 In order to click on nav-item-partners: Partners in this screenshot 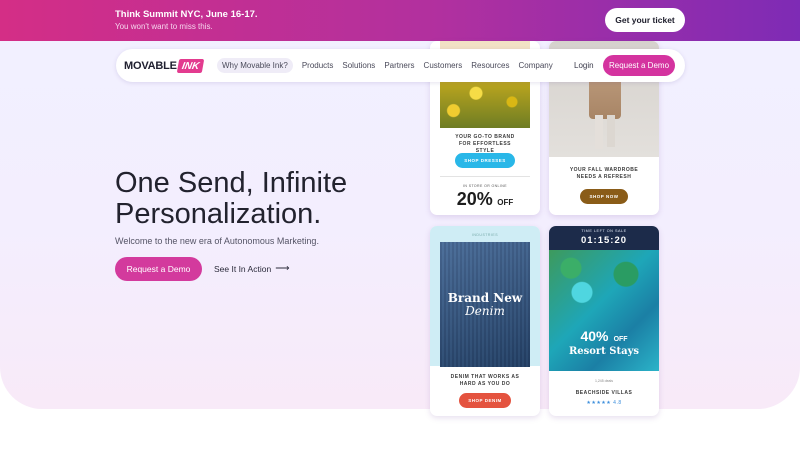, I will do `click(399, 65)`.